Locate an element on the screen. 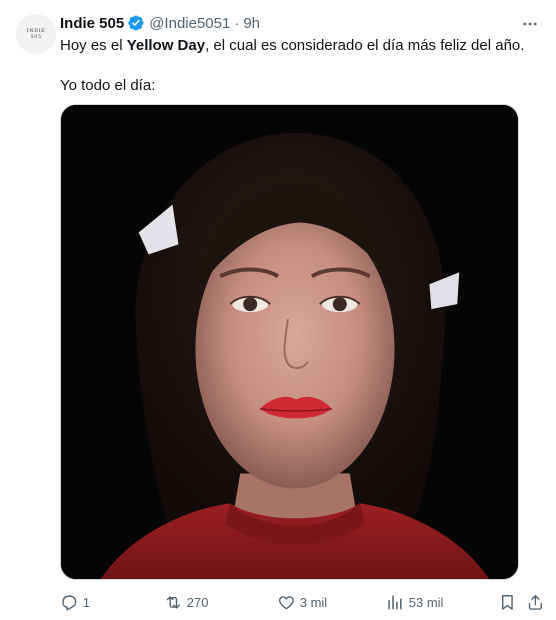 The width and height of the screenshot is (556, 620). action-bar: 1 270 3 mil 53 mil is located at coordinates (302, 602).